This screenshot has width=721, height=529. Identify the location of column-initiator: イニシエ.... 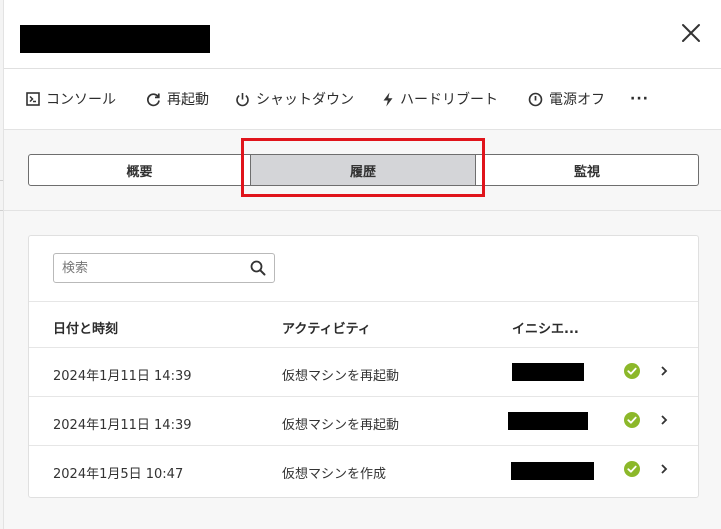
(545, 327).